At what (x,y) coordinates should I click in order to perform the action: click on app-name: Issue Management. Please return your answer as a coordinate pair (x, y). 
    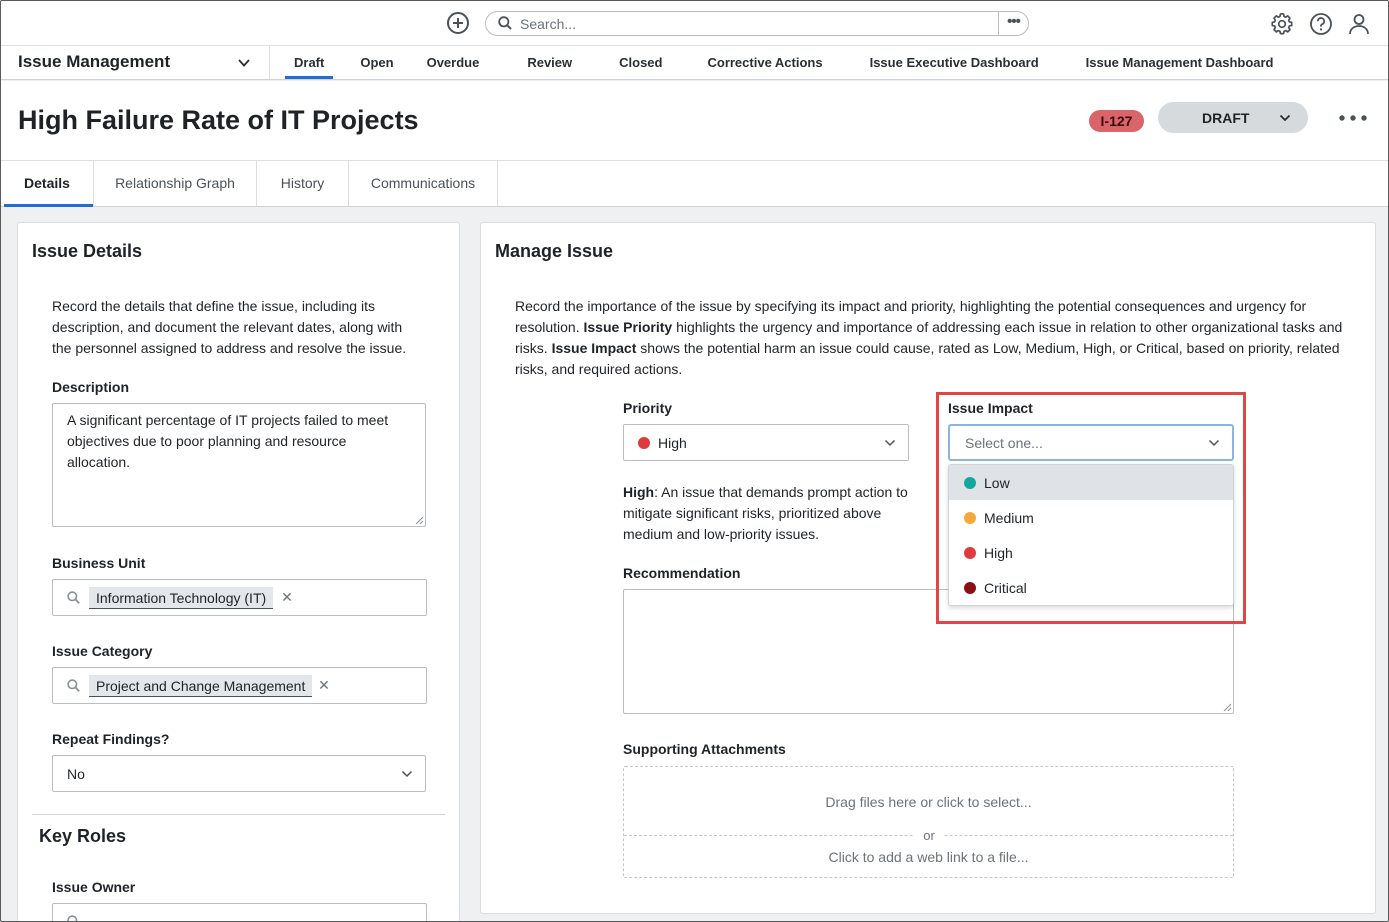
    Looking at the image, I should click on (94, 61).